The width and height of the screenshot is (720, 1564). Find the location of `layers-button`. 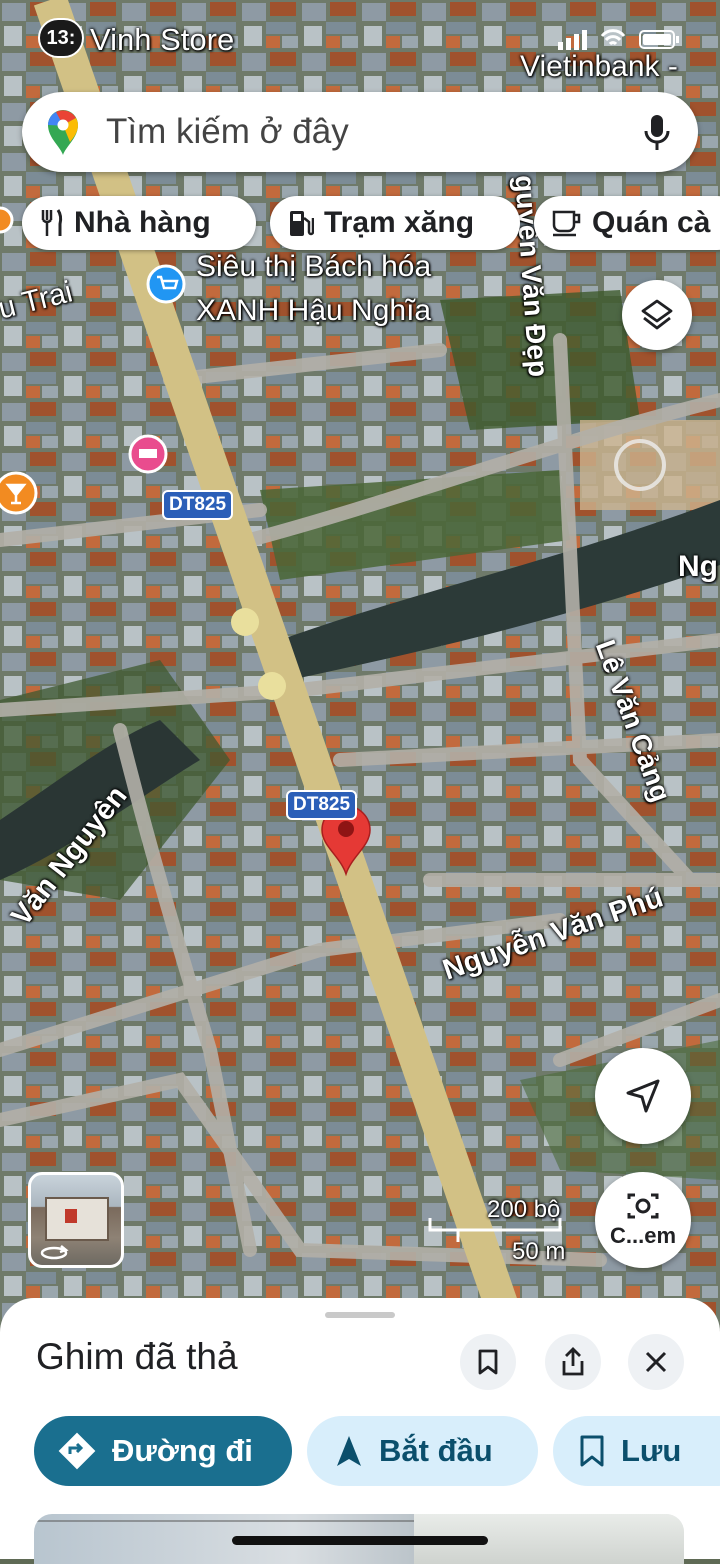

layers-button is located at coordinates (657, 315).